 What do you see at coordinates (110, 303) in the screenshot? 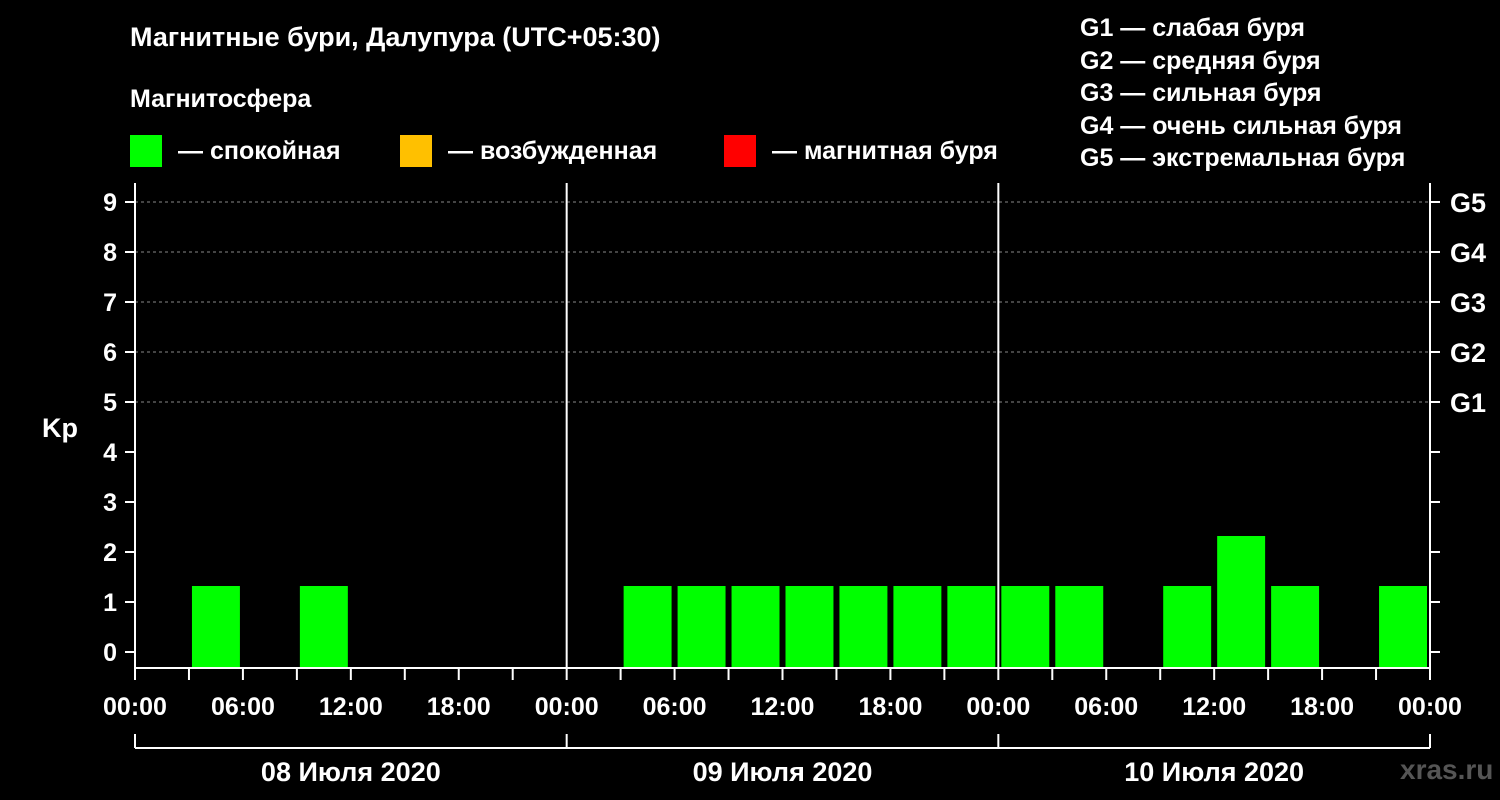
I see `y-tick-label-7: 7` at bounding box center [110, 303].